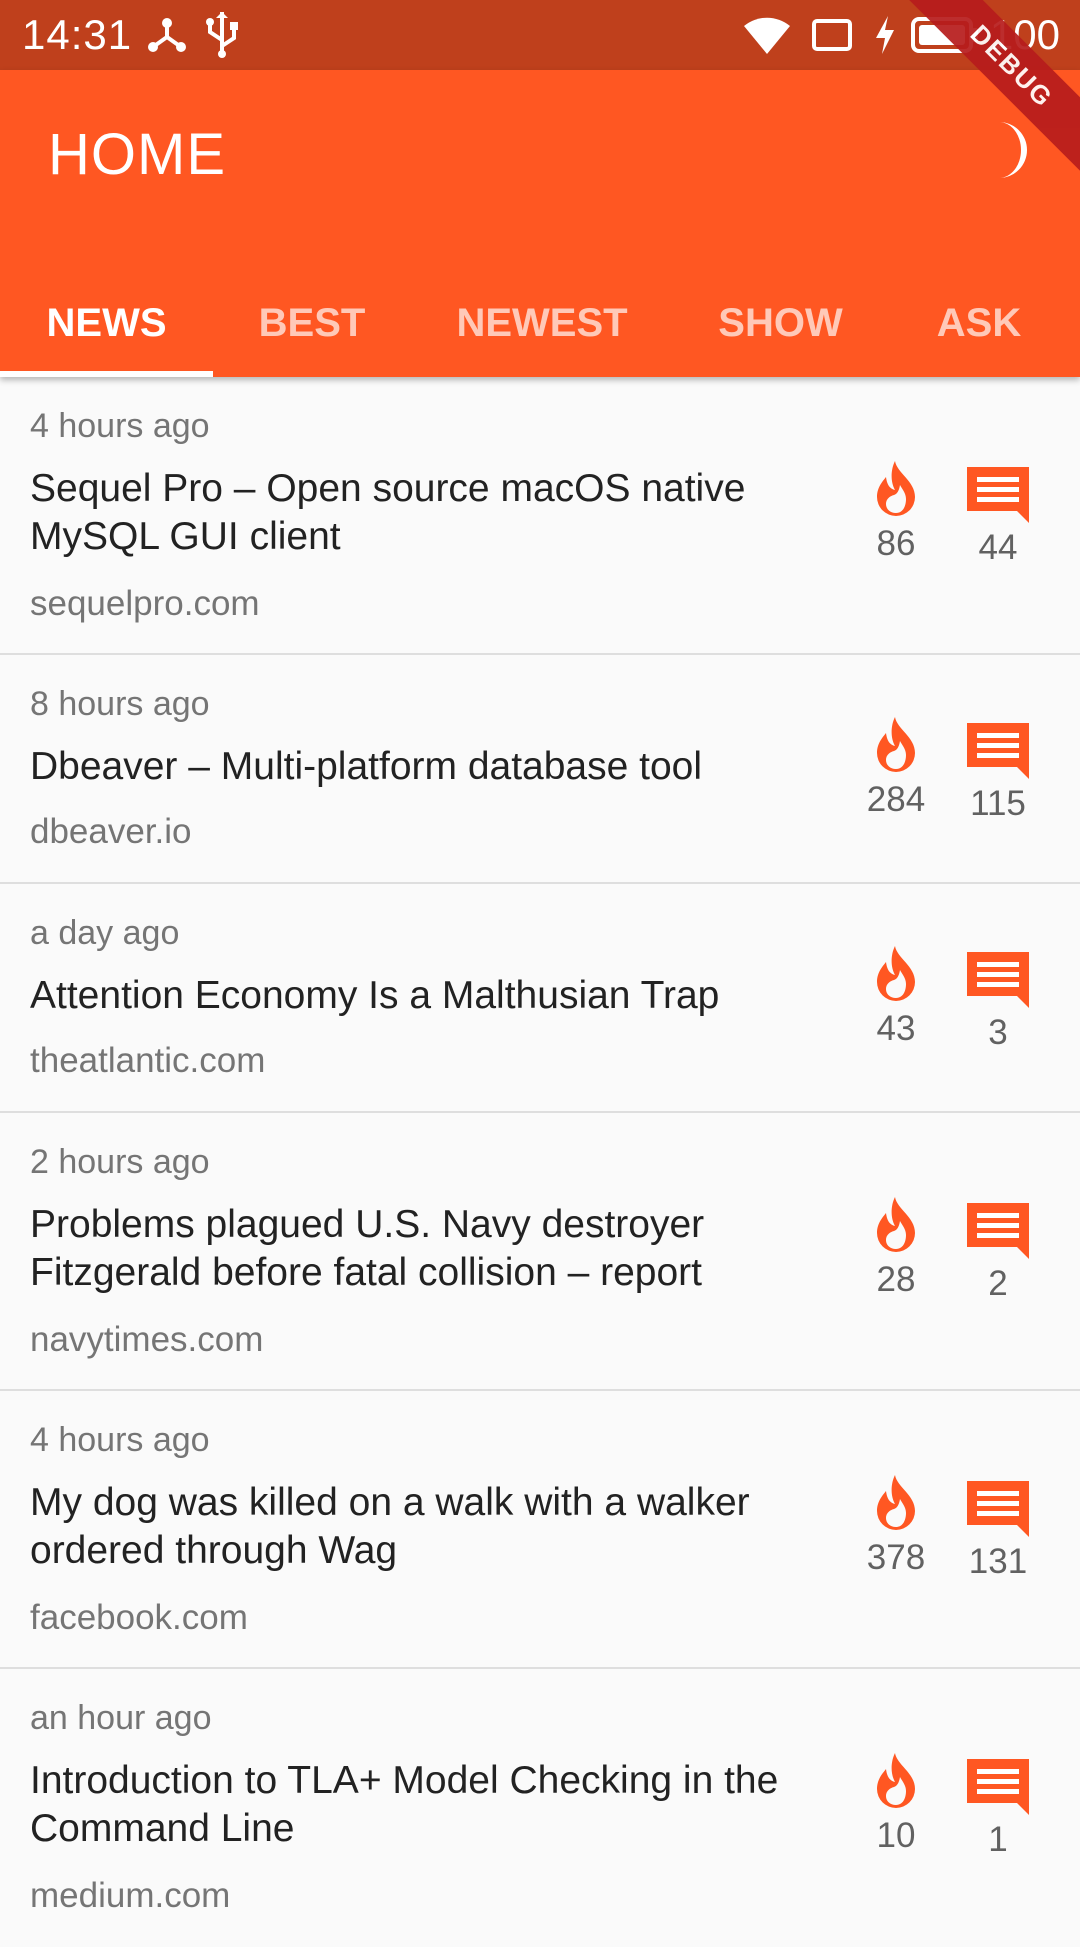  I want to click on tab-bar: NEWS BEST NEWEST SHOW ASK, so click(540, 323).